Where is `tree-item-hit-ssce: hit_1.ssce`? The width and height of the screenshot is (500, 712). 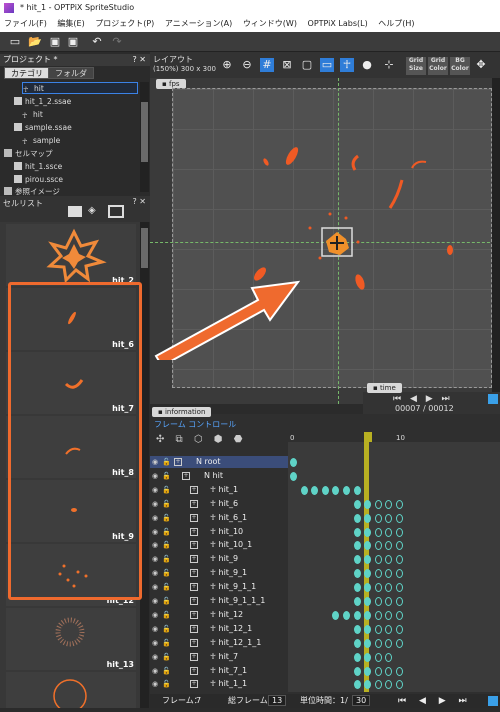 tree-item-hit-ssce: hit_1.ssce is located at coordinates (38, 167).